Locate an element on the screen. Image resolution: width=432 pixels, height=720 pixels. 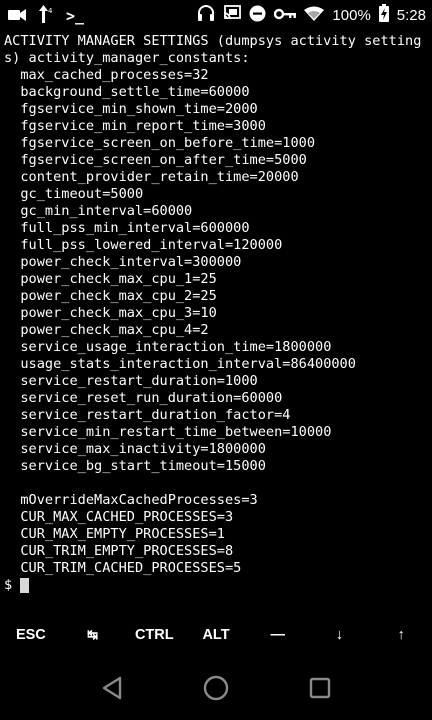
esc-key: ESC is located at coordinates (31, 635).